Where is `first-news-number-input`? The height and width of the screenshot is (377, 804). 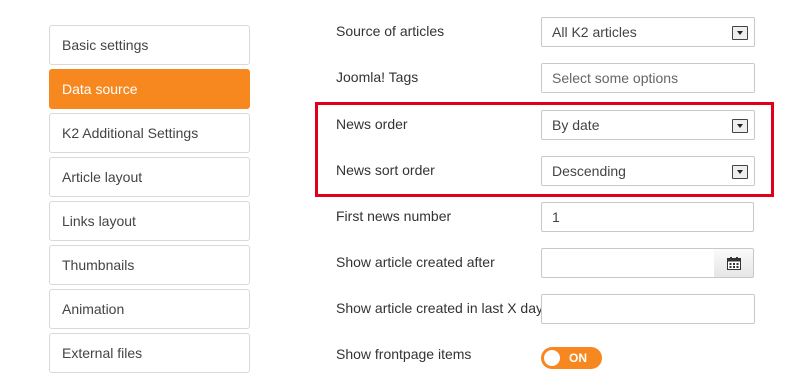
first-news-number-input is located at coordinates (647, 217).